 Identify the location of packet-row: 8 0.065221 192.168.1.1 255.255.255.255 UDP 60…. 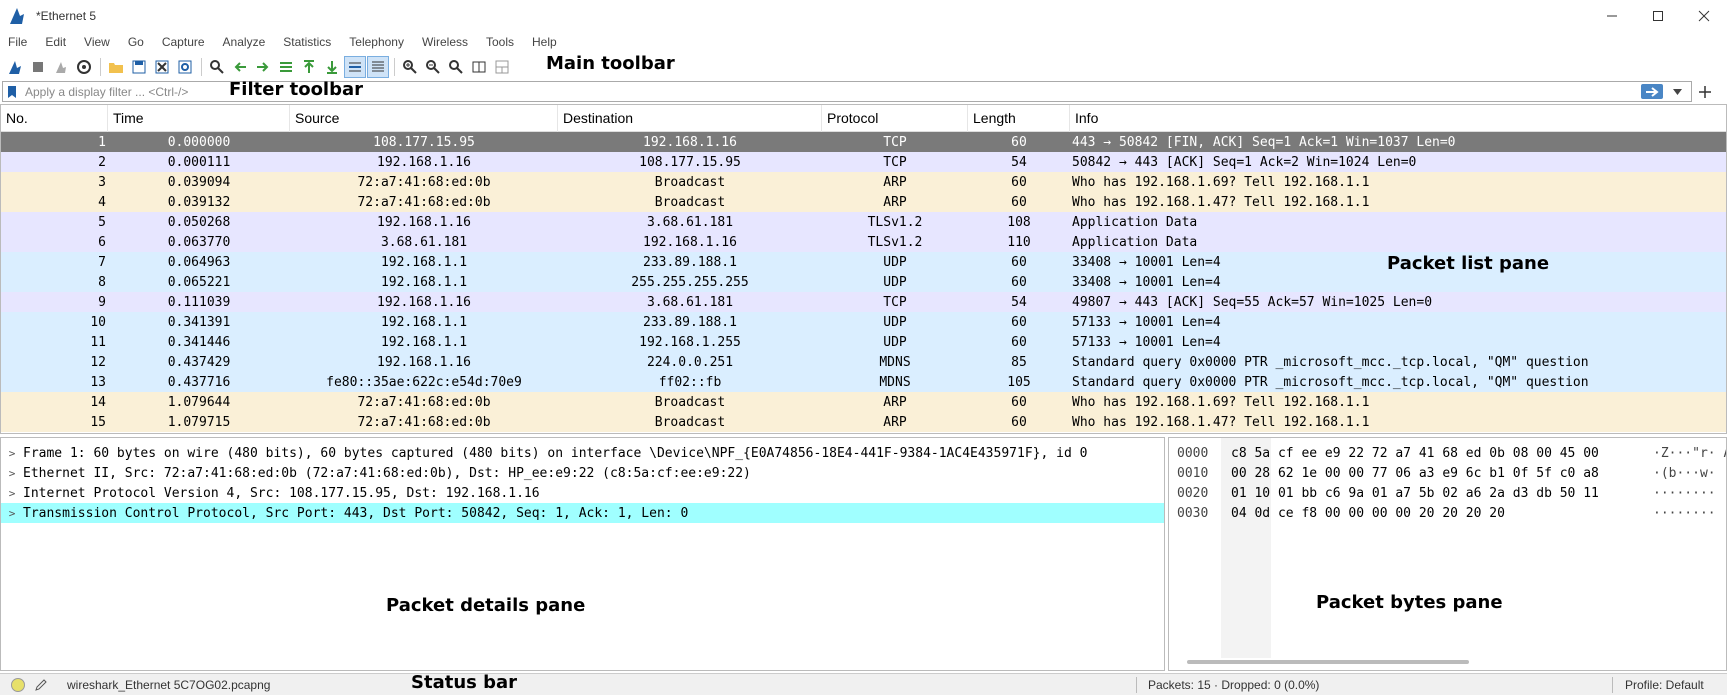
(863, 282).